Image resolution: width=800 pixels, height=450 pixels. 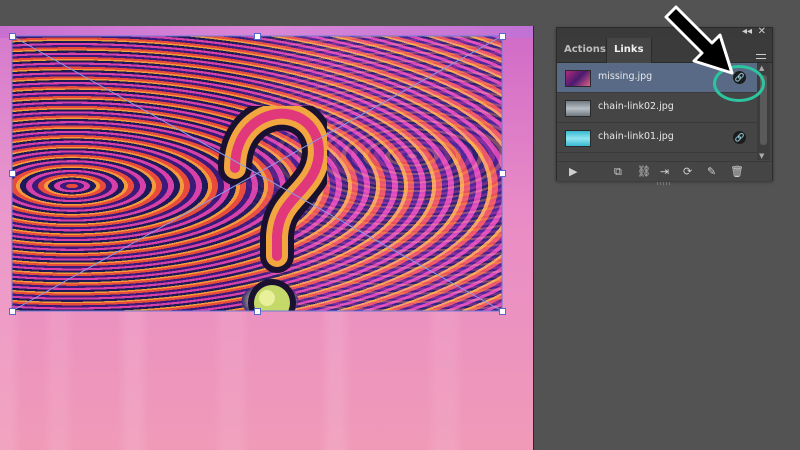 What do you see at coordinates (625, 76) in the screenshot?
I see `link-name: missing.jpg` at bounding box center [625, 76].